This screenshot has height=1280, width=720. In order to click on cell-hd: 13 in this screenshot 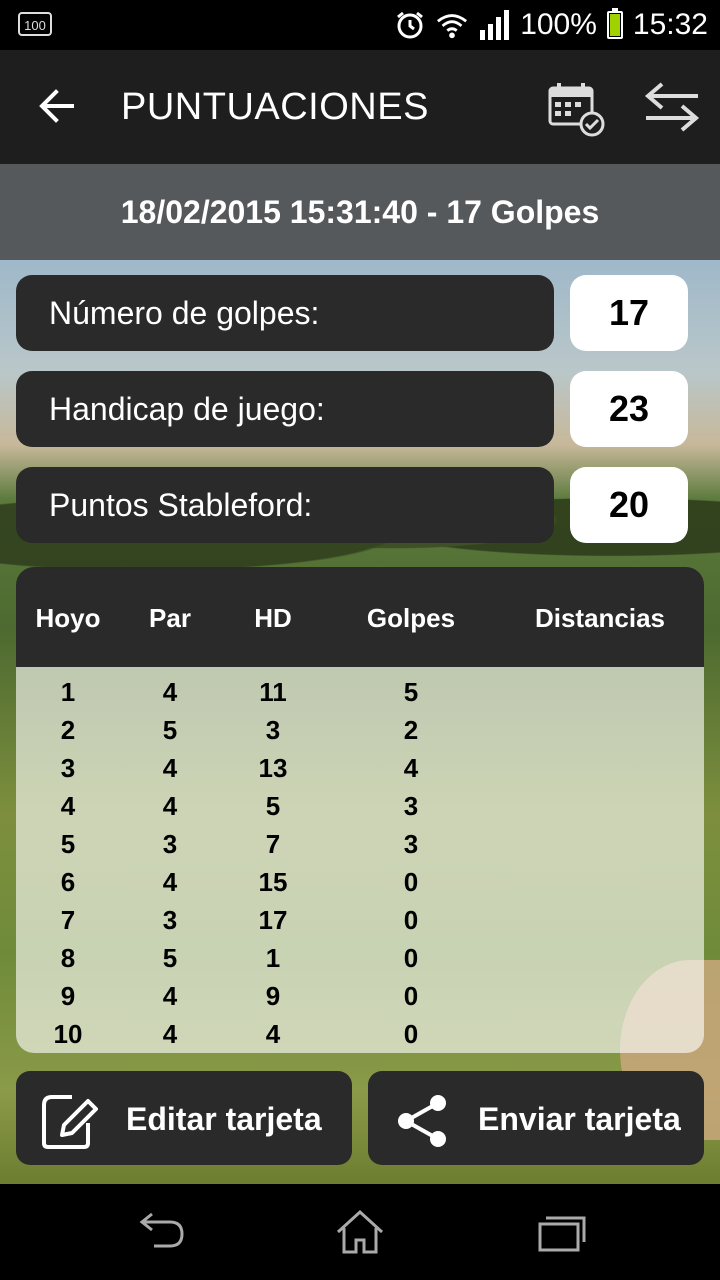, I will do `click(273, 768)`.